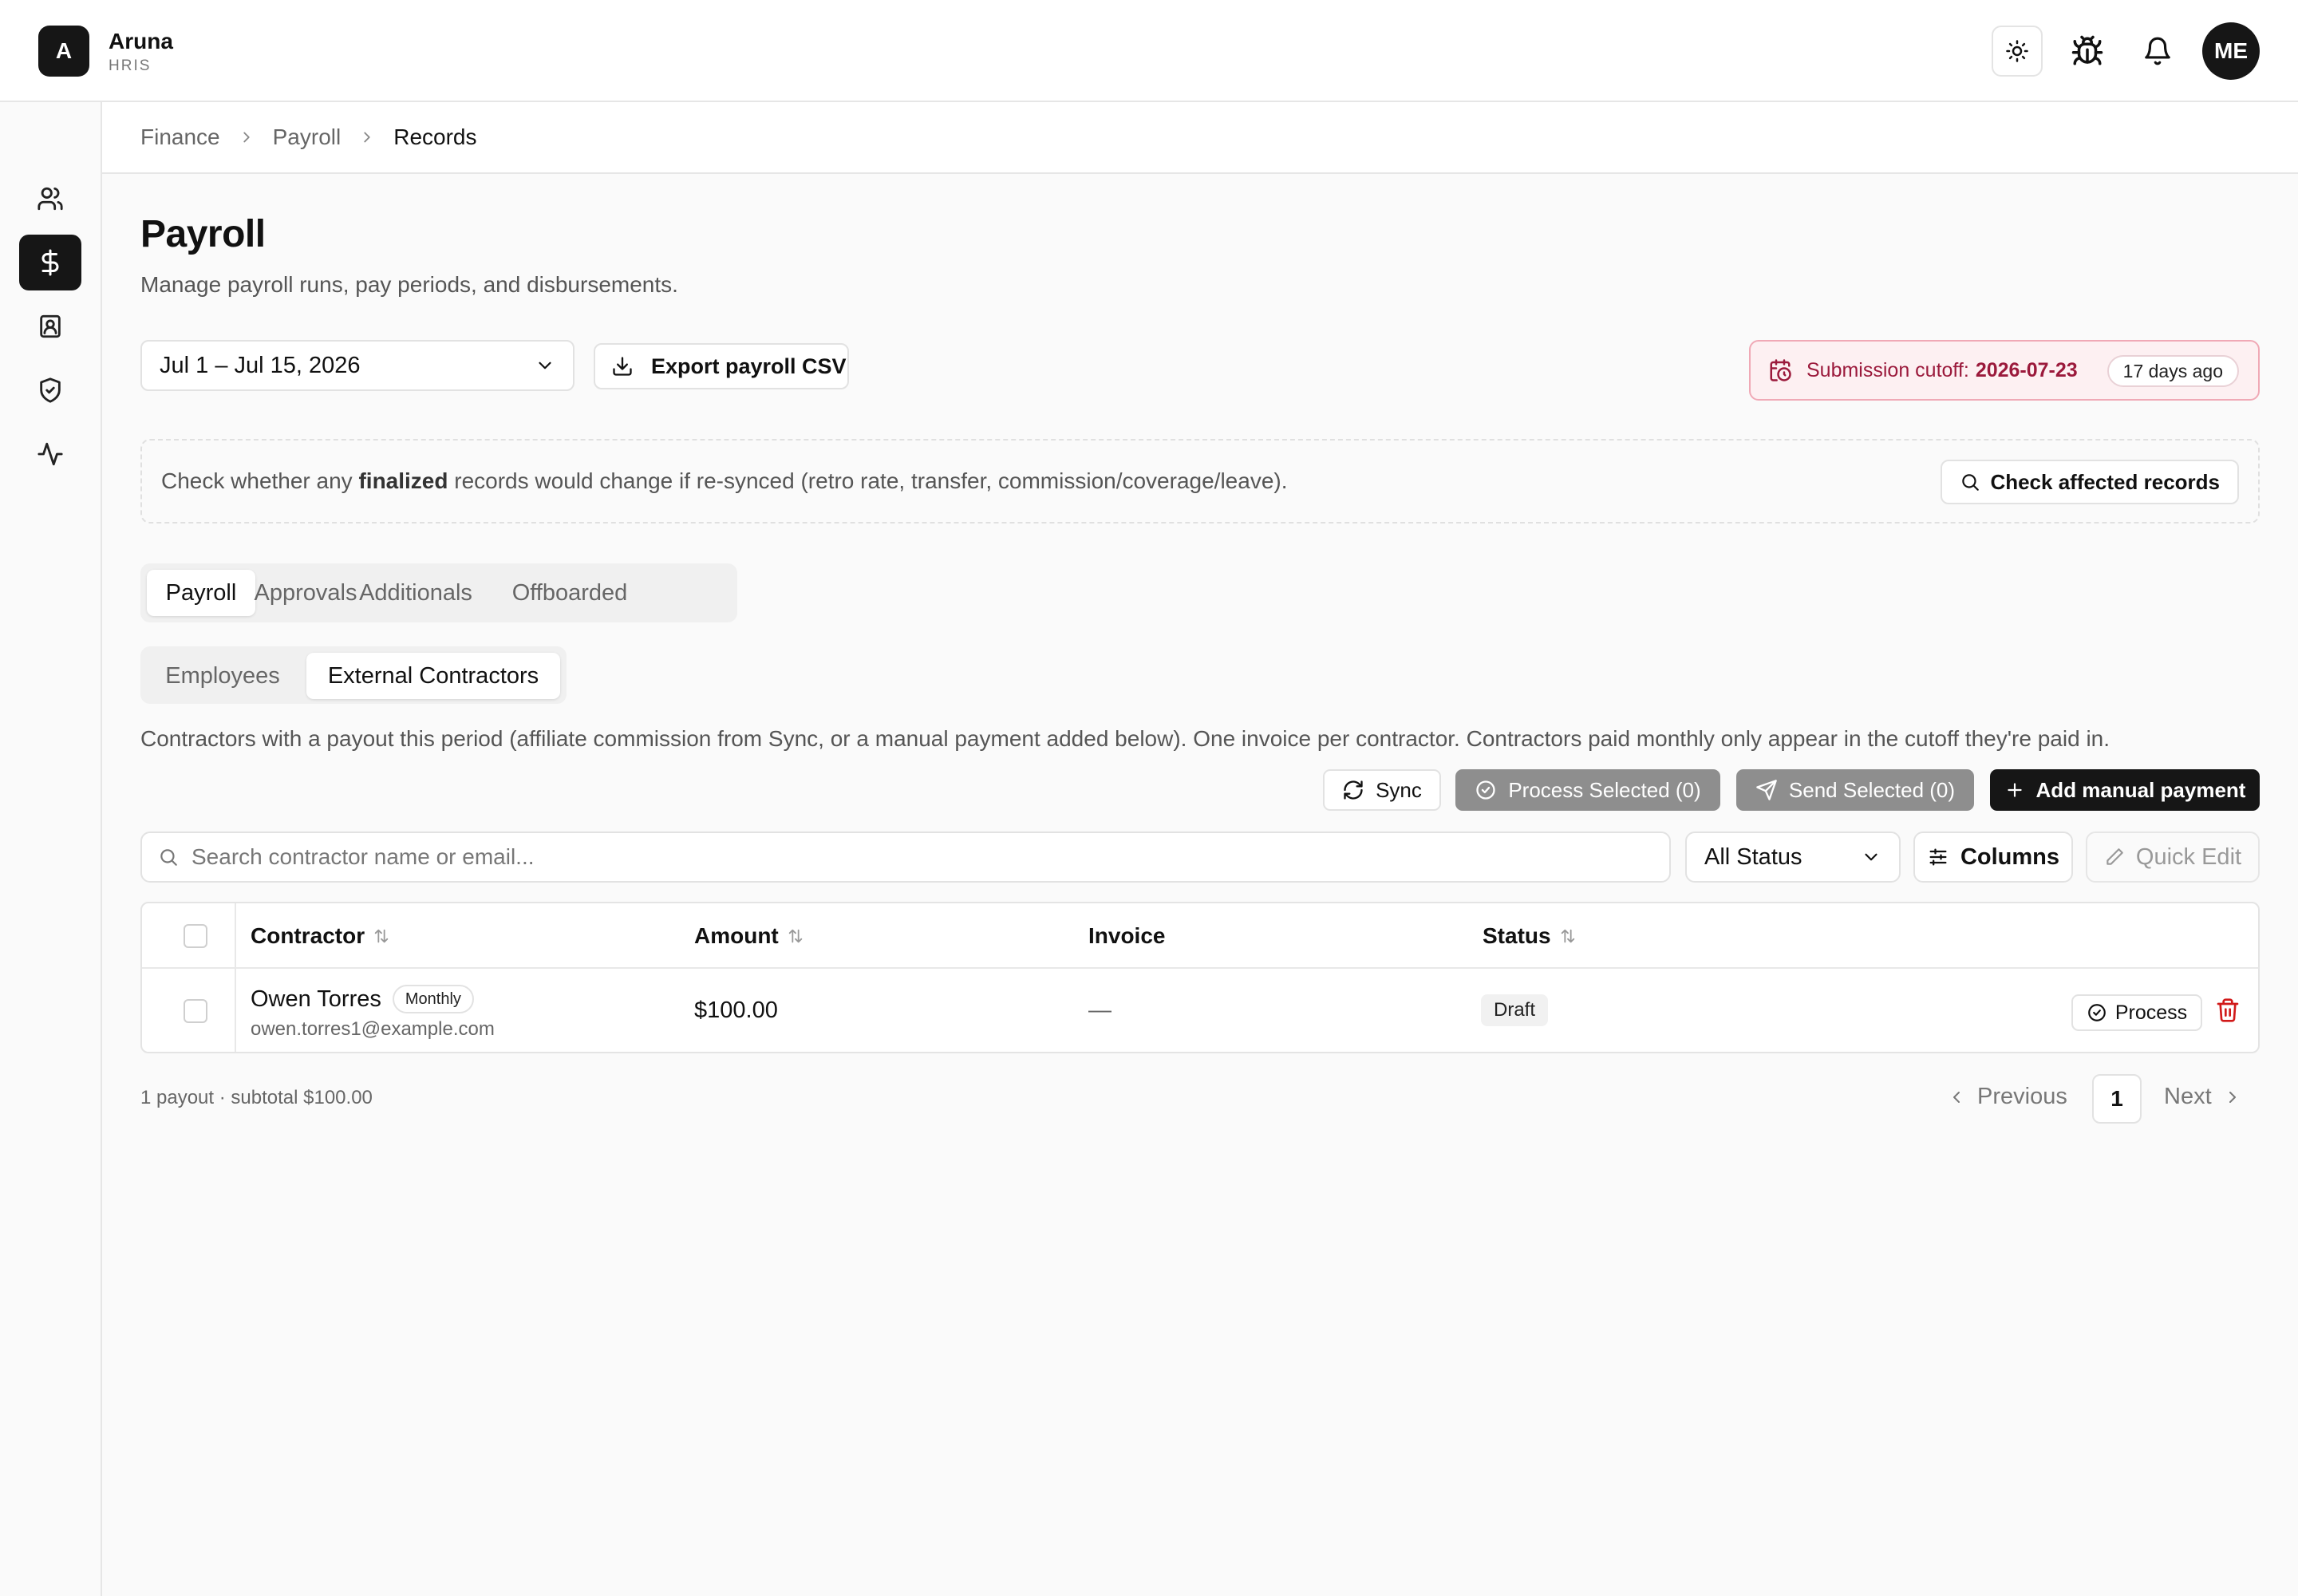 The width and height of the screenshot is (2298, 1596). I want to click on column-header-contractor: Contractor, so click(321, 936).